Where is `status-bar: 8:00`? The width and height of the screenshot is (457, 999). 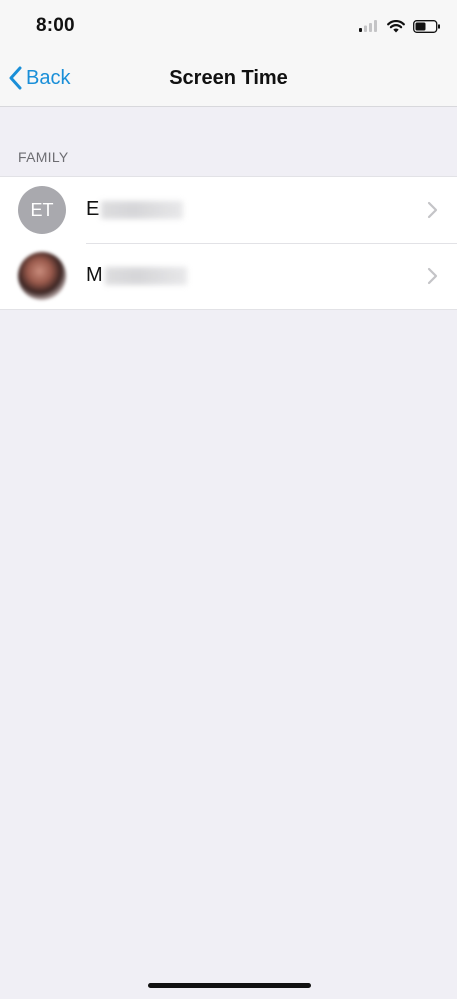
status-bar: 8:00 is located at coordinates (228, 25).